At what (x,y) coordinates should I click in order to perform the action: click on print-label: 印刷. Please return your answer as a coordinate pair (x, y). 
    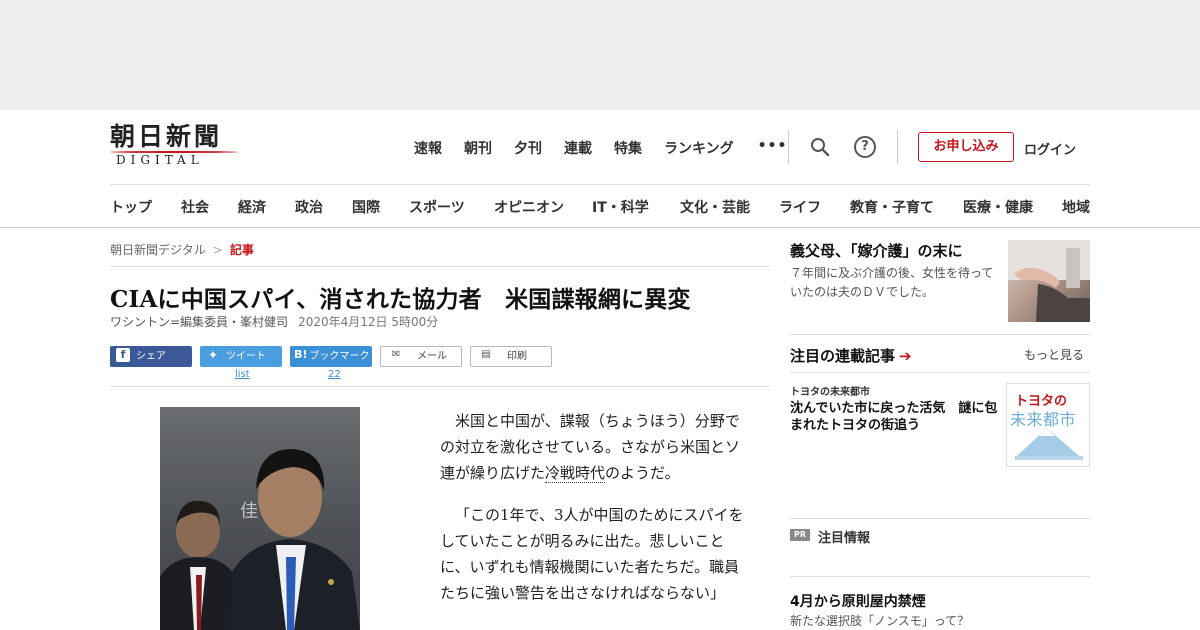
    Looking at the image, I should click on (517, 356).